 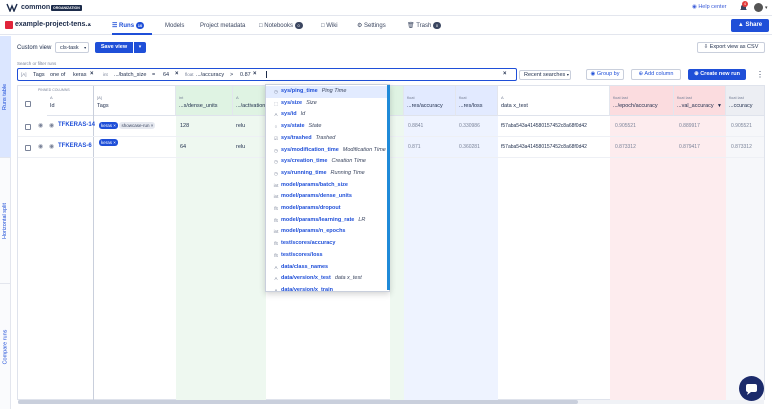 What do you see at coordinates (477, 101) in the screenshot?
I see `column-header-loss: float ...res/loss` at bounding box center [477, 101].